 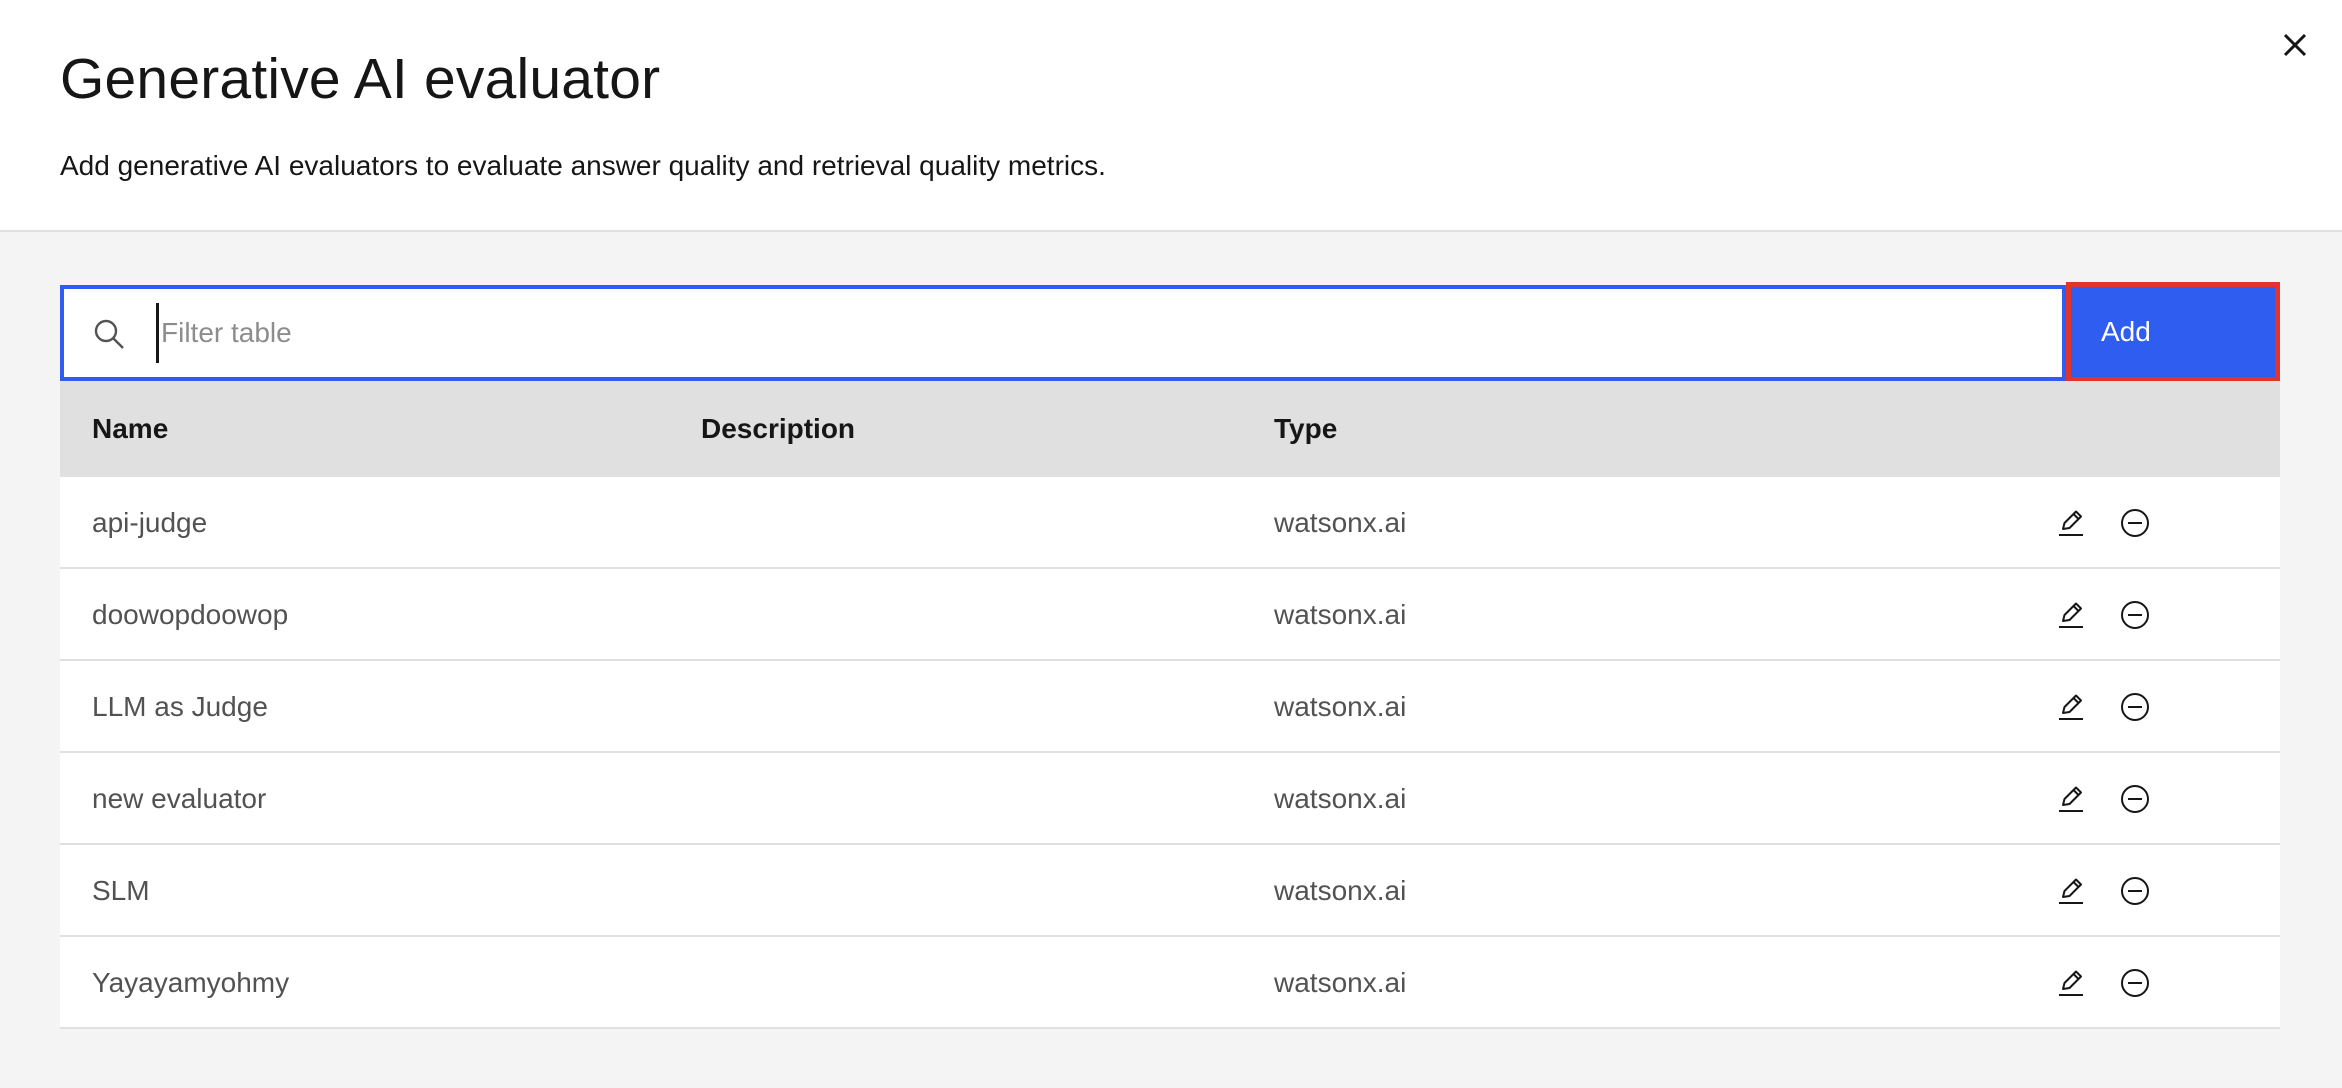 I want to click on close-button, so click(x=2295, y=45).